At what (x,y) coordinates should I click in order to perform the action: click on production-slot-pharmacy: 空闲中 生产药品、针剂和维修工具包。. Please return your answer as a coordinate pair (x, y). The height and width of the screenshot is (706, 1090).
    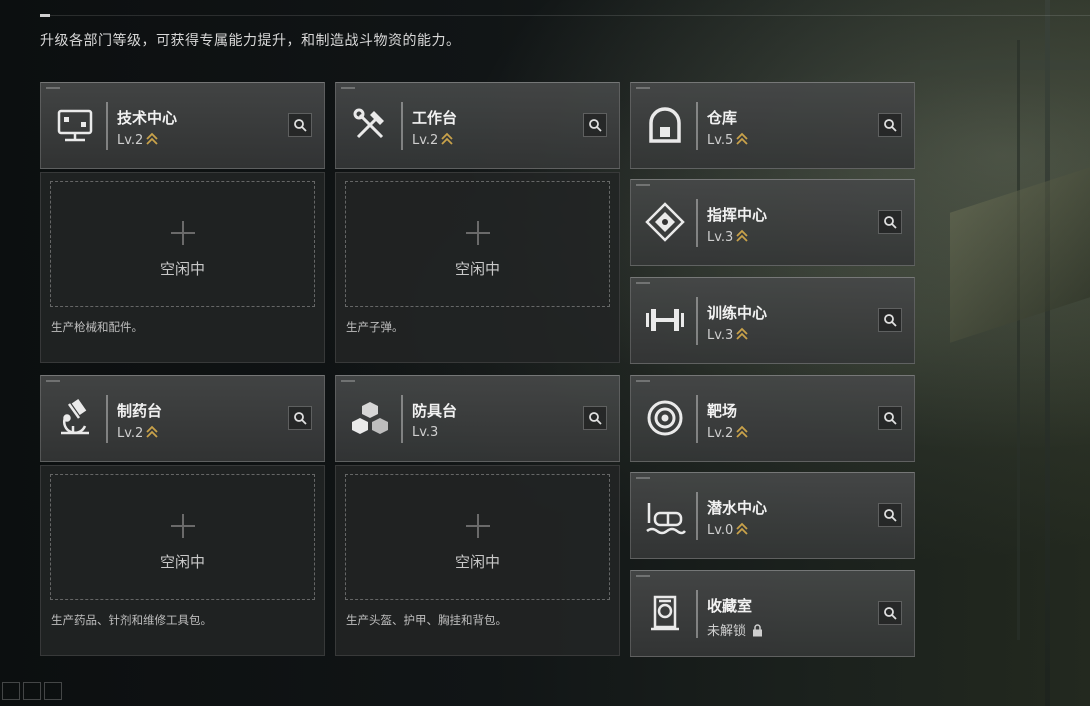
    Looking at the image, I should click on (182, 560).